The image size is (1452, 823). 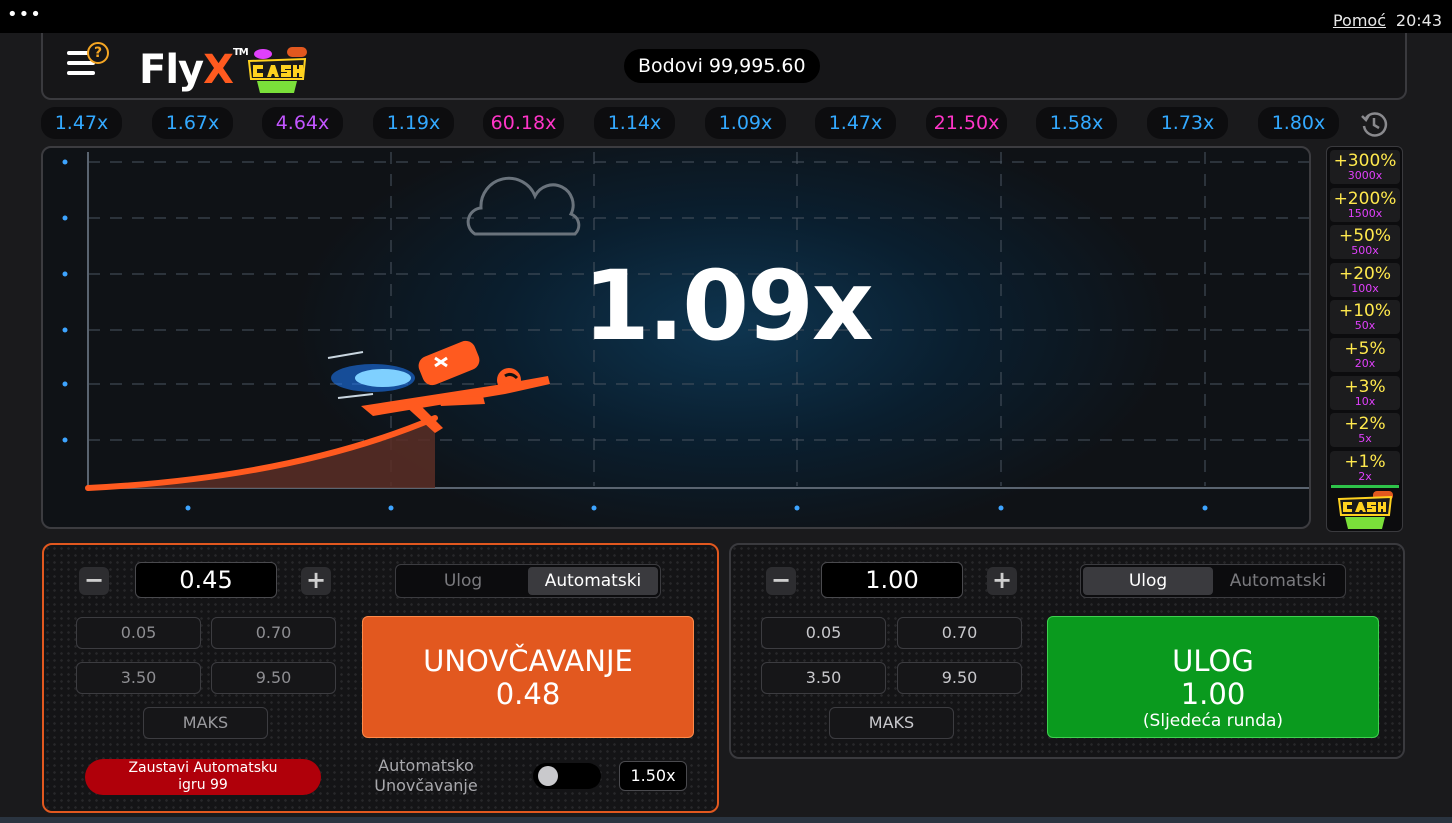 What do you see at coordinates (1365, 386) in the screenshot?
I see `ladder-bonus-percent: +3%` at bounding box center [1365, 386].